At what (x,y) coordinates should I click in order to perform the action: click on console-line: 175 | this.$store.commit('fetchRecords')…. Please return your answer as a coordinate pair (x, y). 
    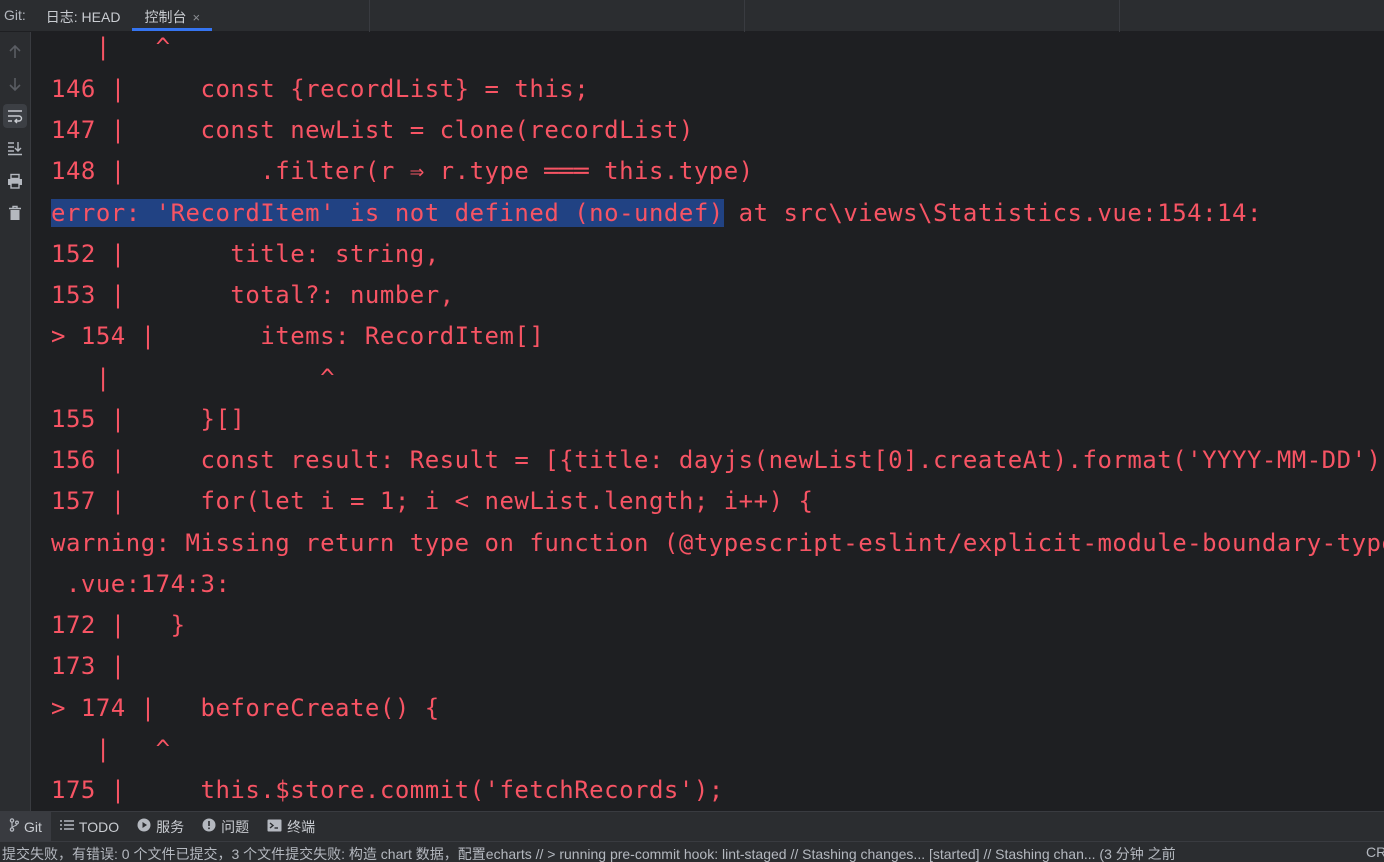
    Looking at the image, I should click on (387, 790).